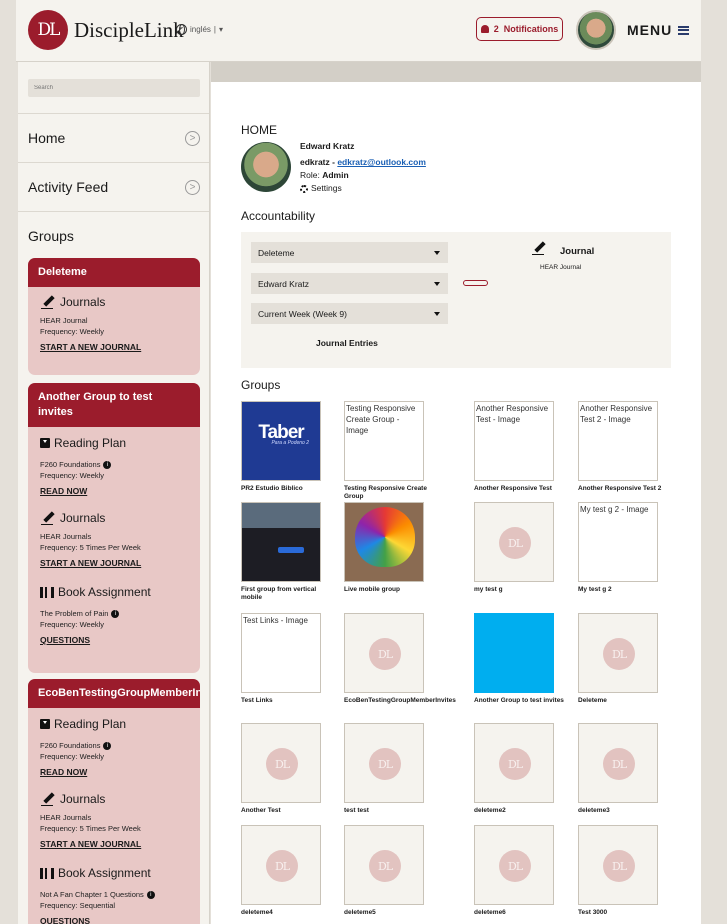 This screenshot has height=924, width=727. Describe the element at coordinates (389, 811) in the screenshot. I see `group-caption: test test` at that location.